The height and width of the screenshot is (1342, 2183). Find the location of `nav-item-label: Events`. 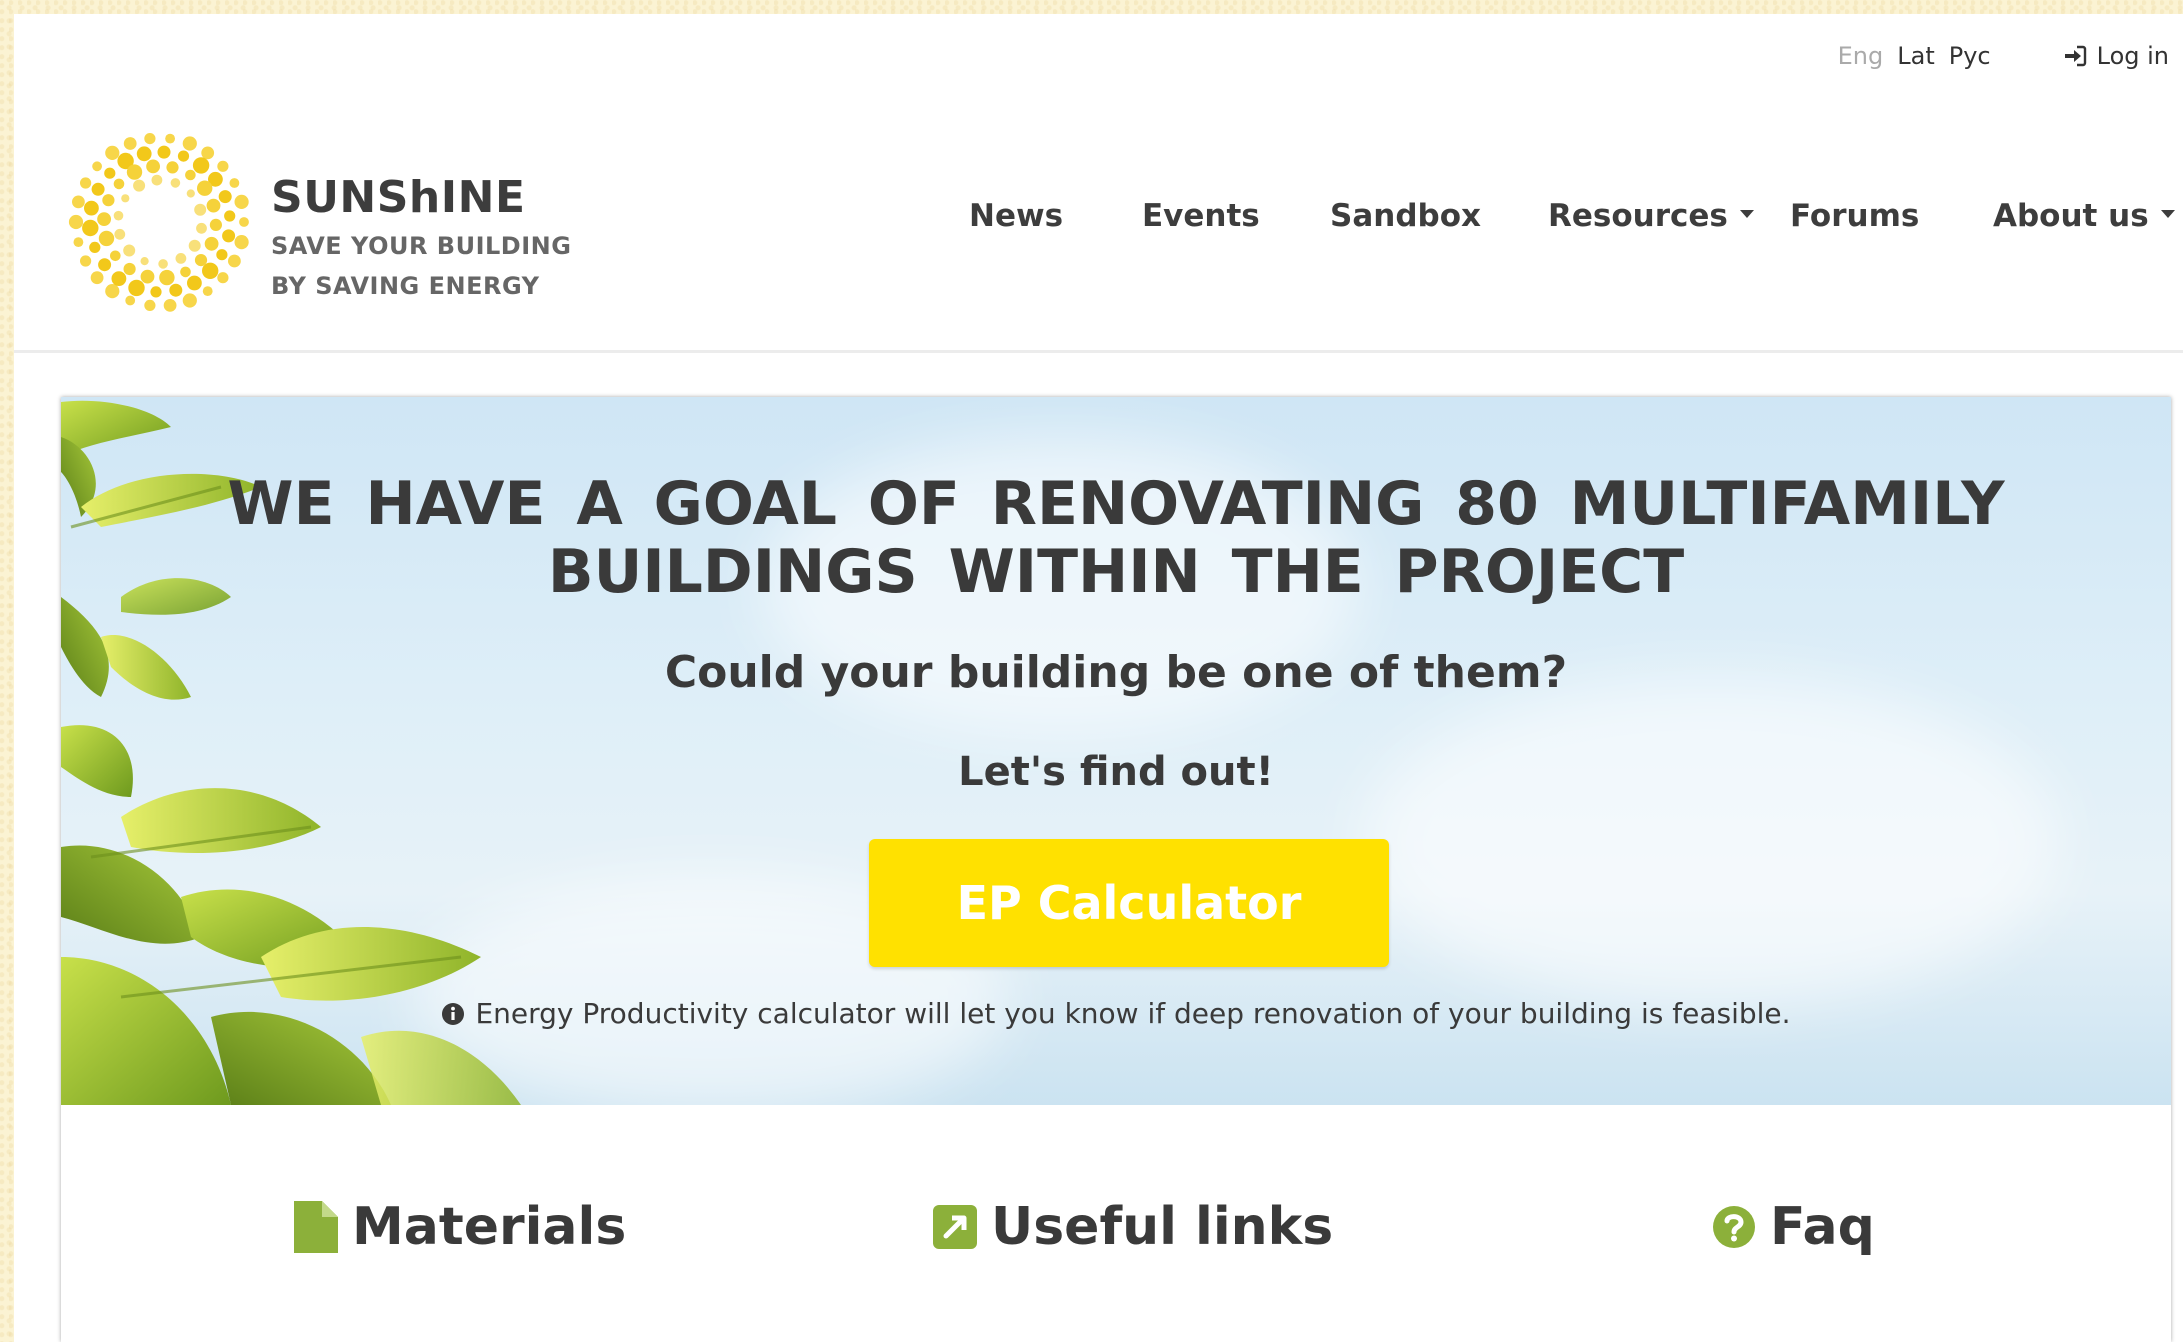

nav-item-label: Events is located at coordinates (1201, 216).